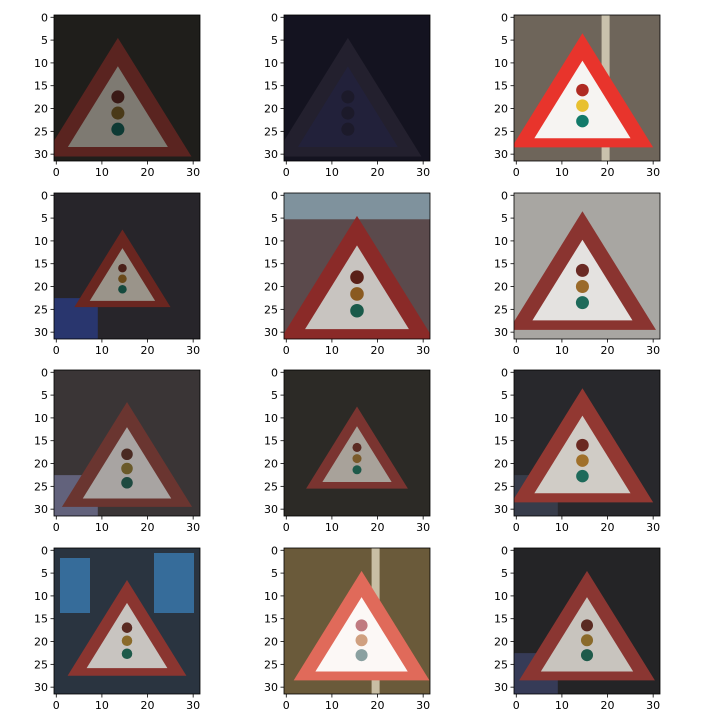 This screenshot has height=720, width=720. I want to click on image-panel-3: 0 10 20 30 0 5 10 15 20 25 30, so click(577, 95).